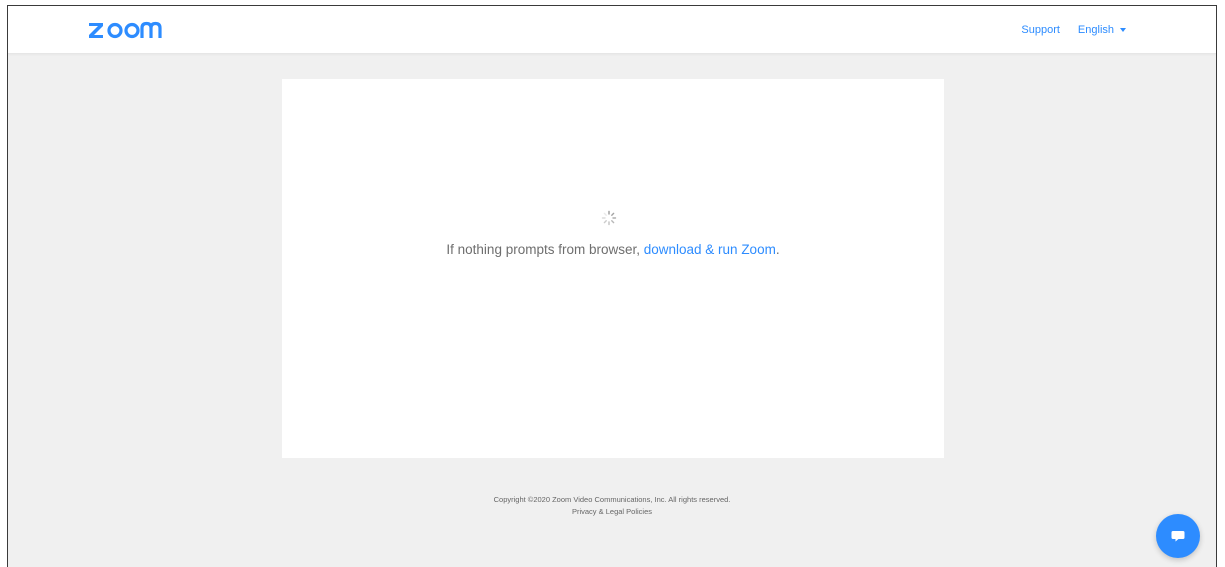 The width and height of the screenshot is (1225, 567). Describe the element at coordinates (545, 249) in the screenshot. I see `prompt-text: If nothing prompts from browser,` at that location.